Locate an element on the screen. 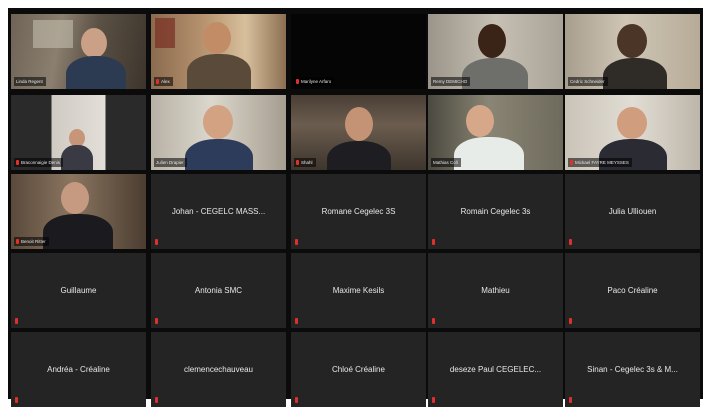  participant-name: Guillaume is located at coordinates (78, 290).